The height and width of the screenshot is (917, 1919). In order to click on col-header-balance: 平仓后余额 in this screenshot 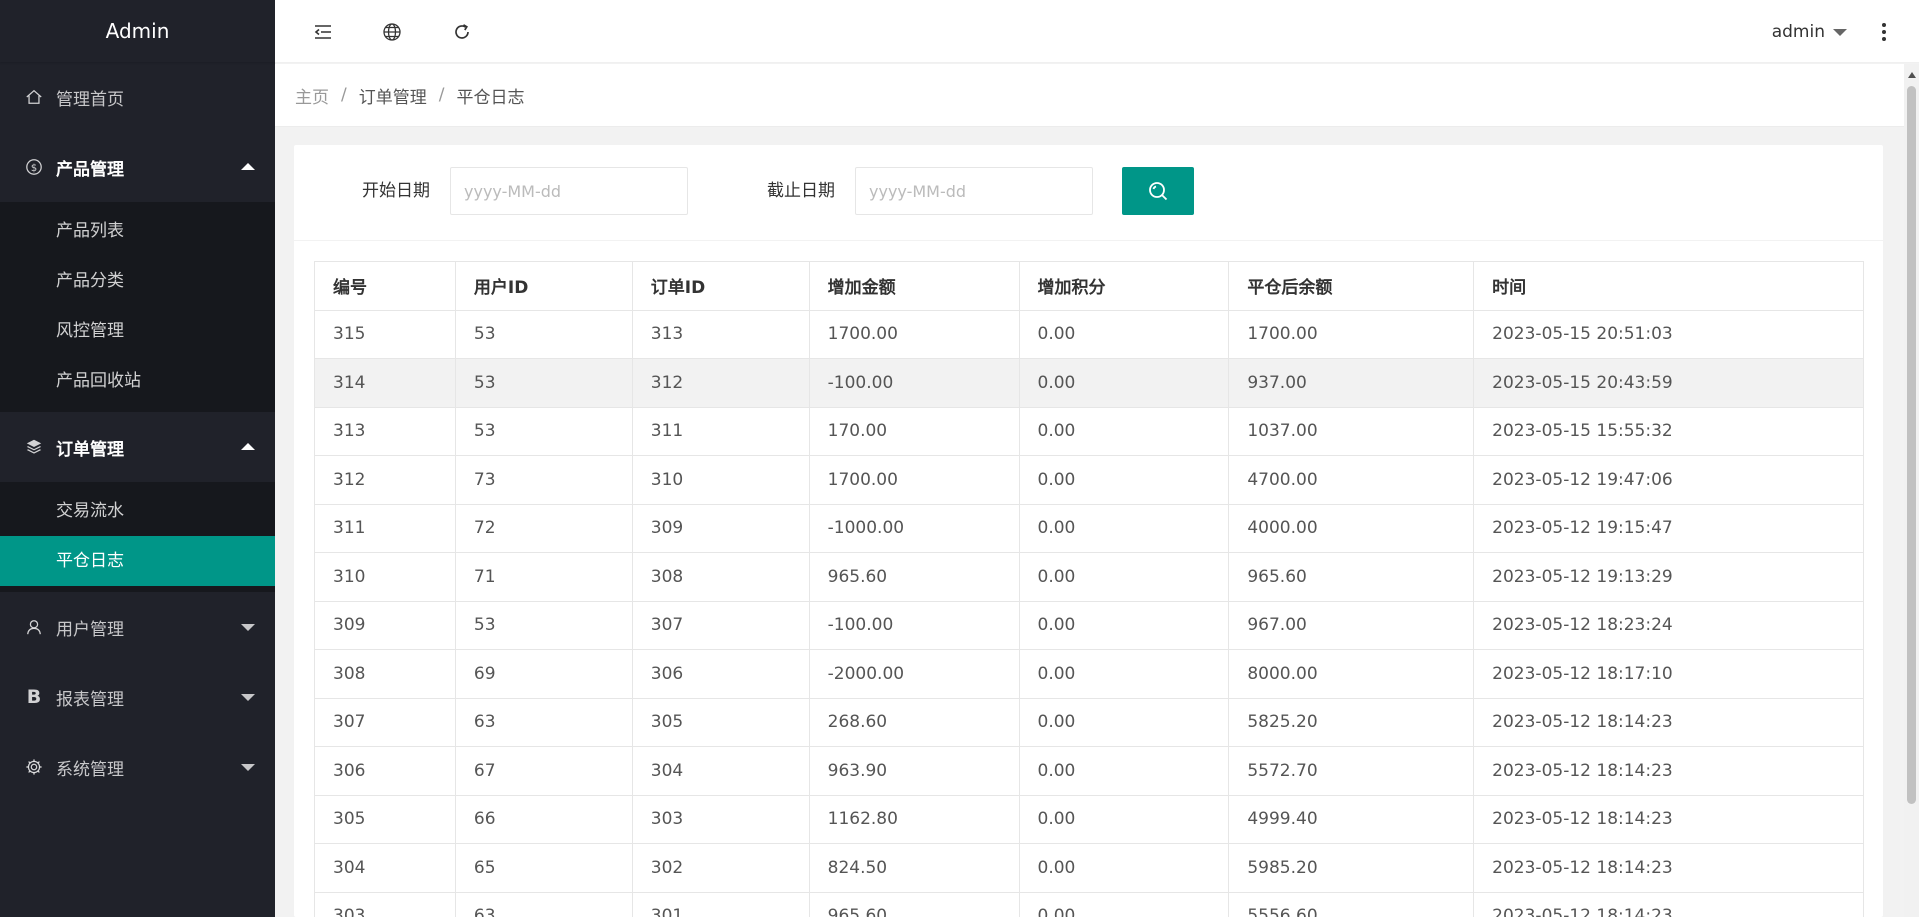, I will do `click(1351, 286)`.